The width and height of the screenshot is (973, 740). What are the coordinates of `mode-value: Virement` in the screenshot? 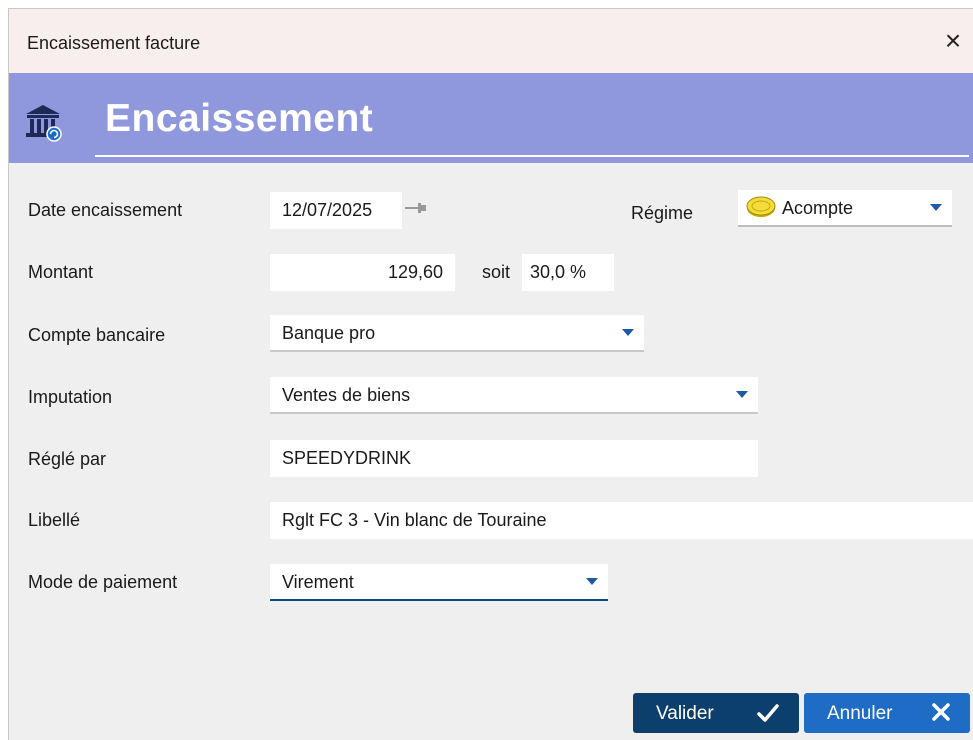 It's located at (318, 582).